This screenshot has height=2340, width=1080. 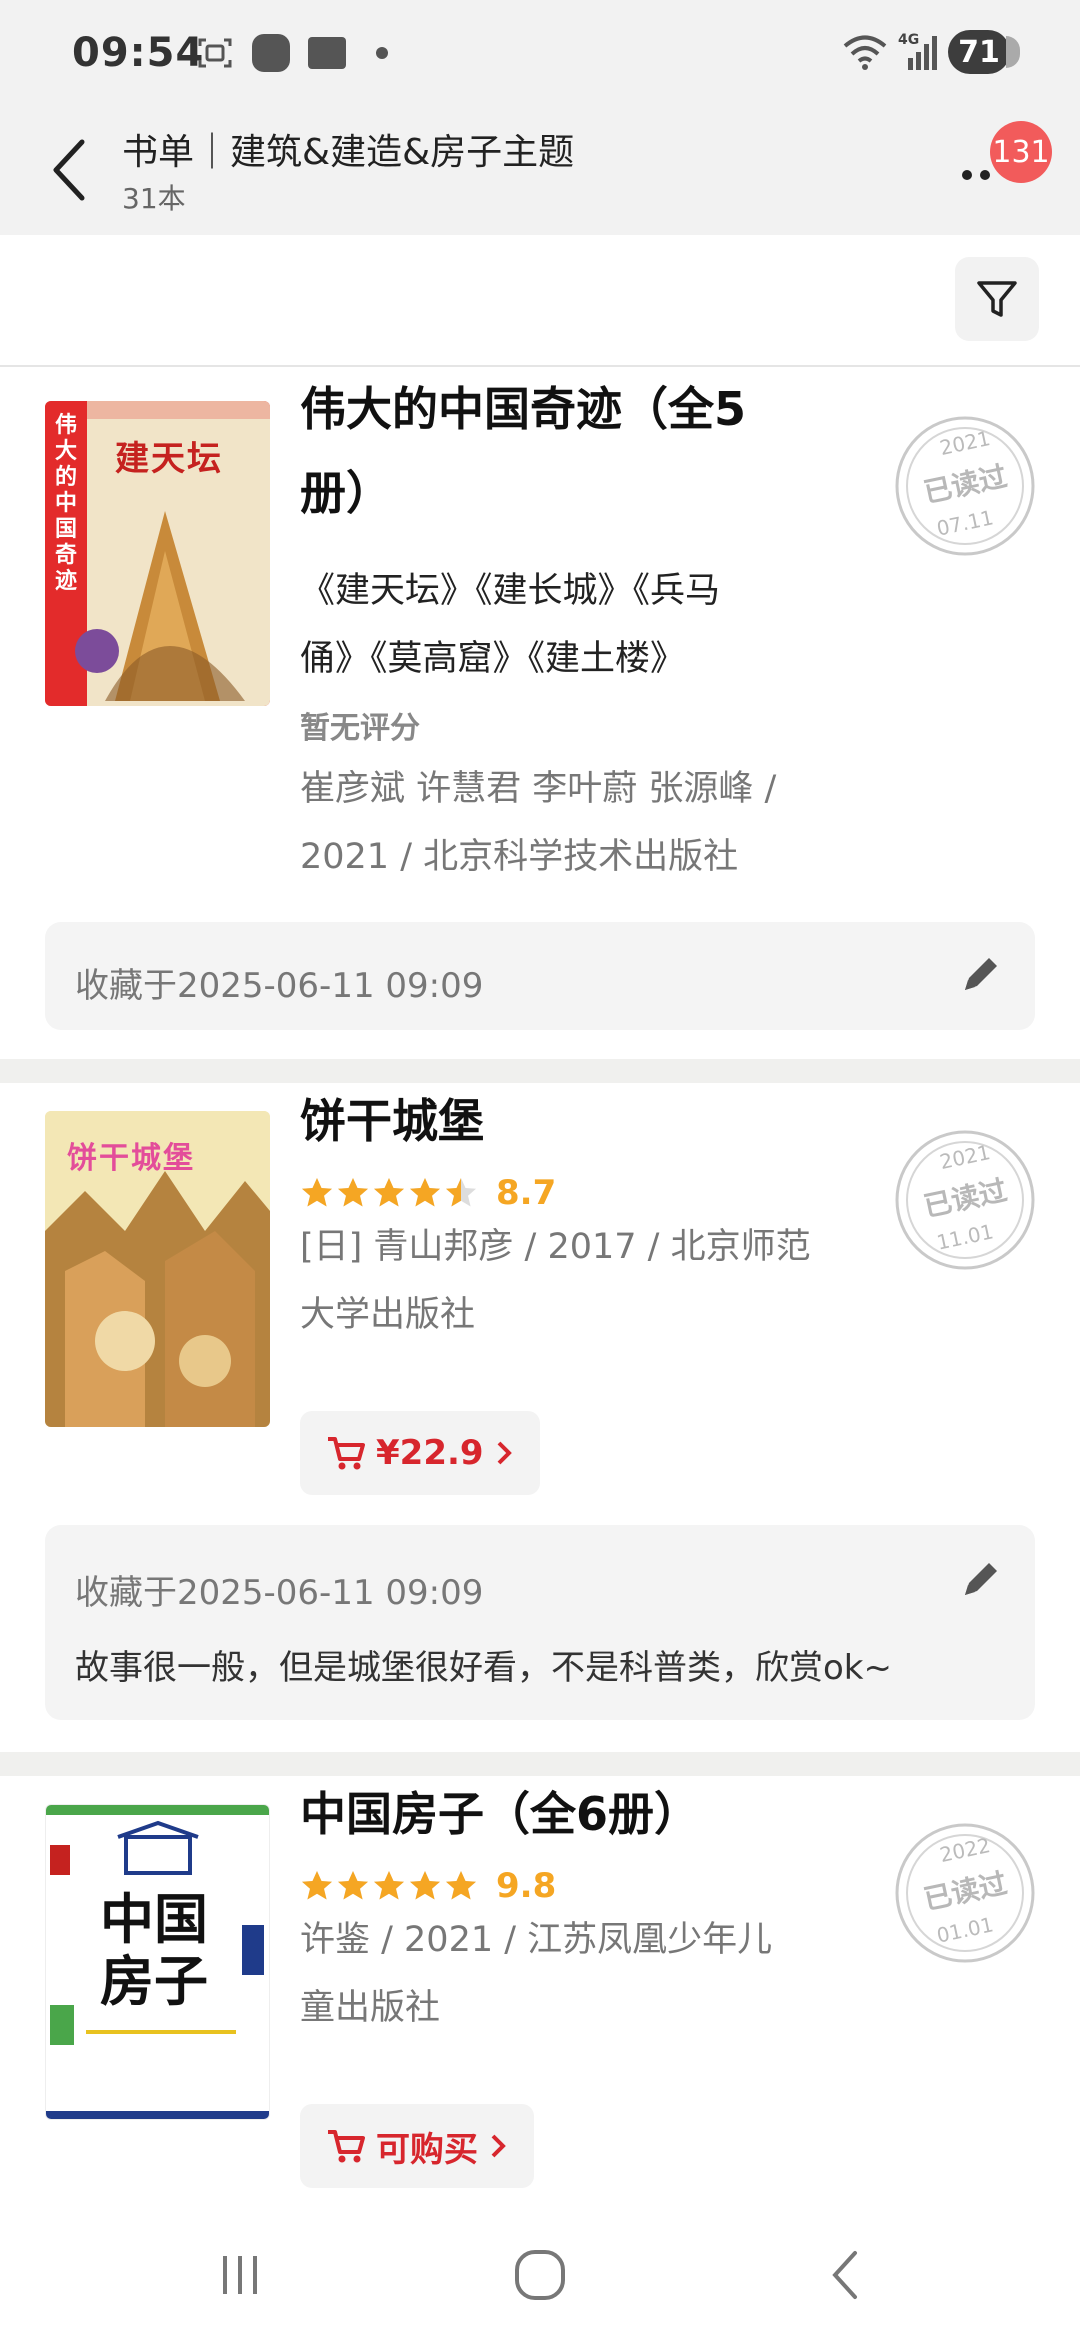 I want to click on book-meta: 崔彦斌 许慧君 李叶蔚 张源峰 /, so click(x=538, y=789).